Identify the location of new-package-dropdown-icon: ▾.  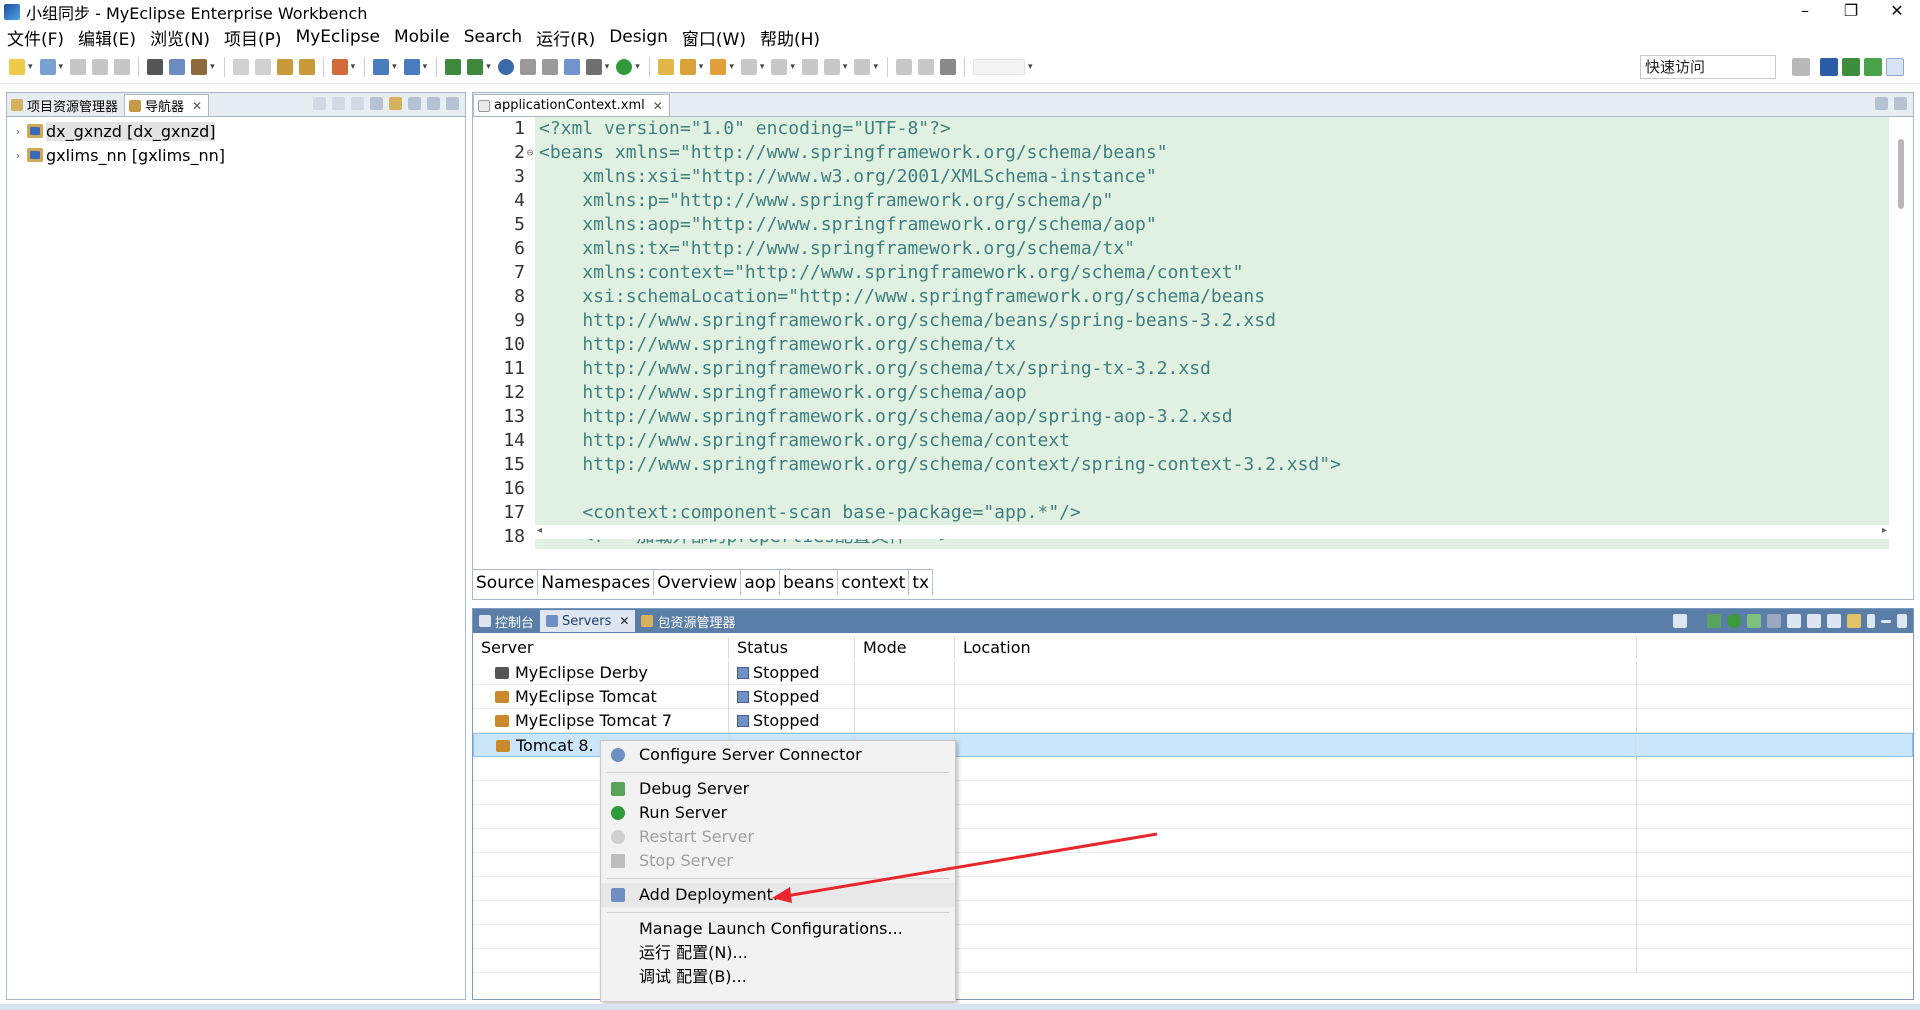
(488, 67).